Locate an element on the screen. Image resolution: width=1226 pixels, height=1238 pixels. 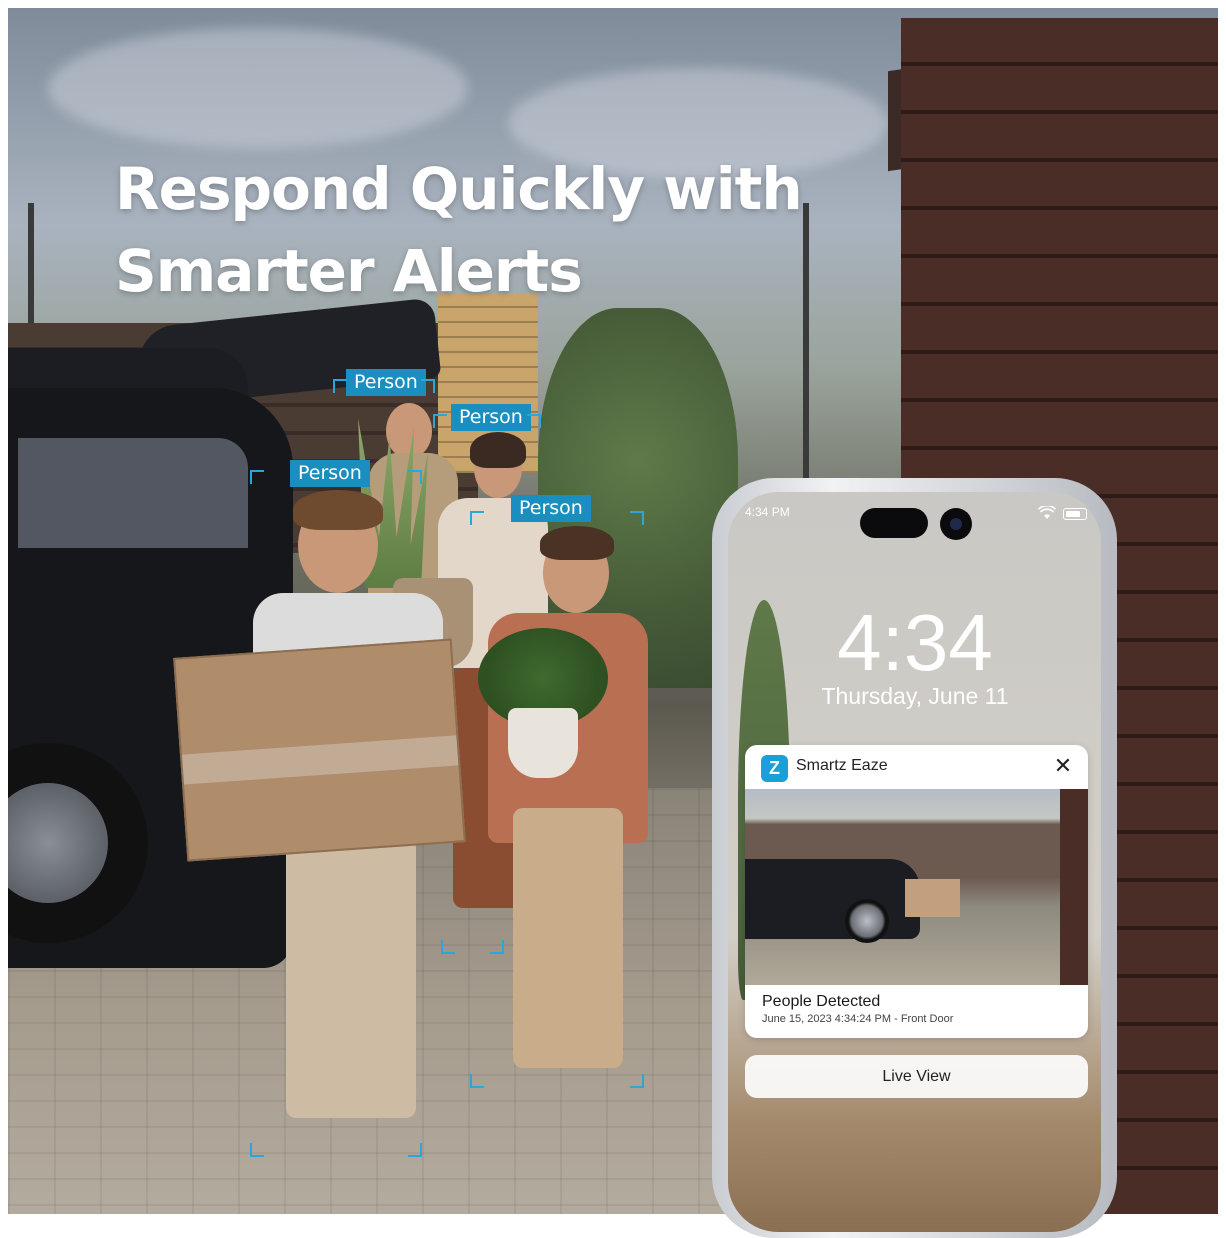
close-icon: ✕ is located at coordinates (1063, 767).